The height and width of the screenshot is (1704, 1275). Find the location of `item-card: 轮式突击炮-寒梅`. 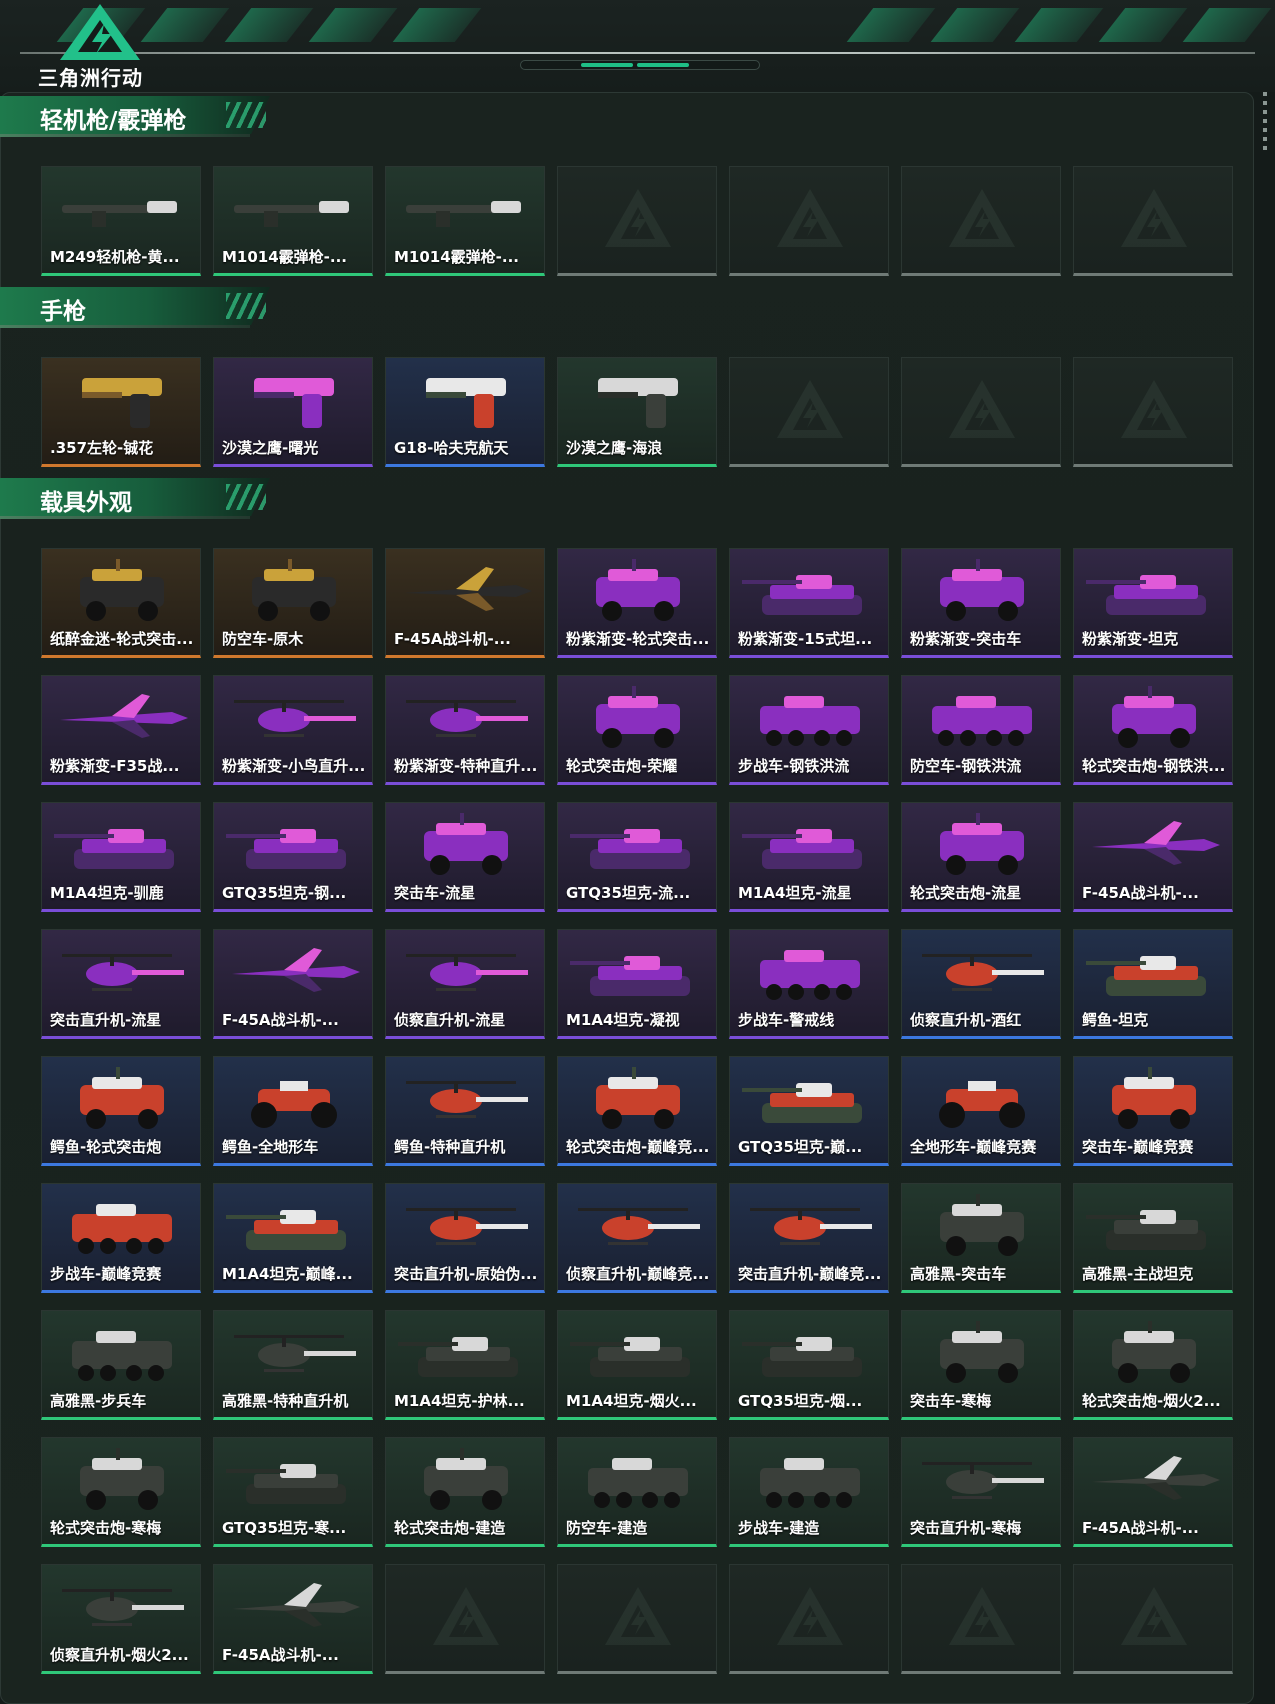

item-card: 轮式突击炮-寒梅 is located at coordinates (121, 1492).